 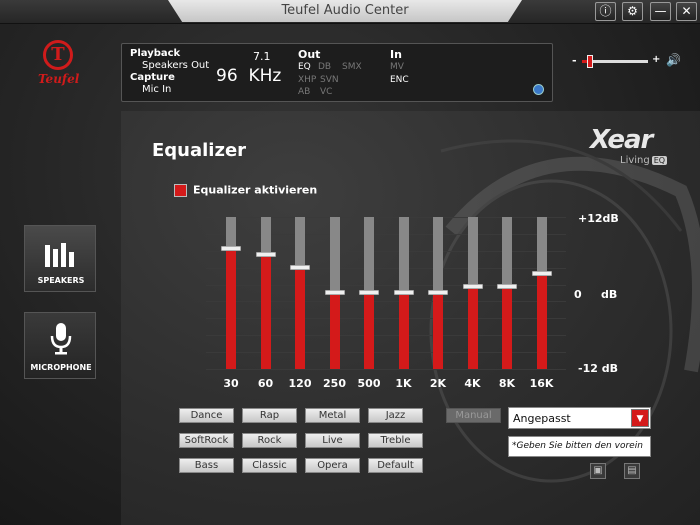 I want to click on equalizer-activate-checkbox: Equalizer aktivieren, so click(x=245, y=190).